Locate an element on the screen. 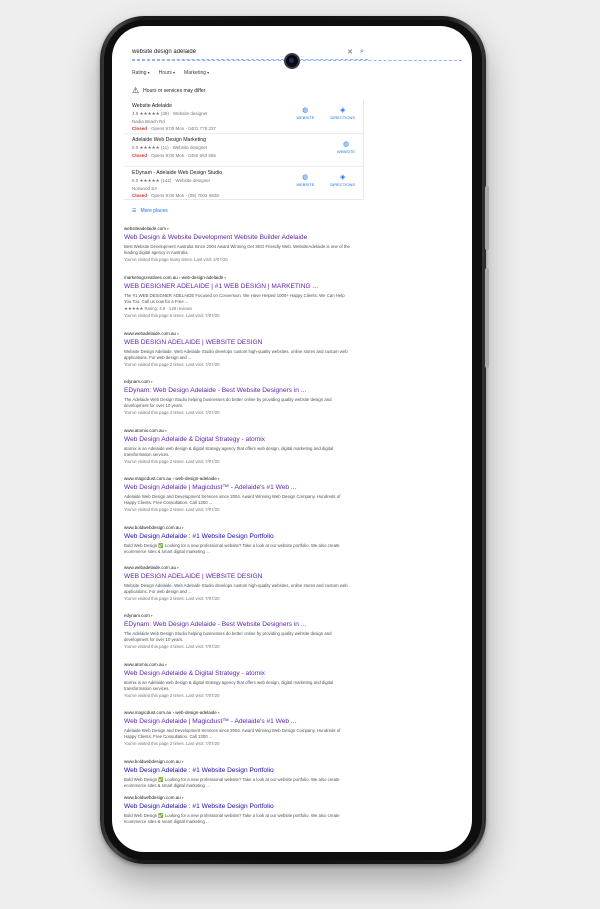 This screenshot has width=600, height=909. warning-icon: ⚠ is located at coordinates (136, 90).